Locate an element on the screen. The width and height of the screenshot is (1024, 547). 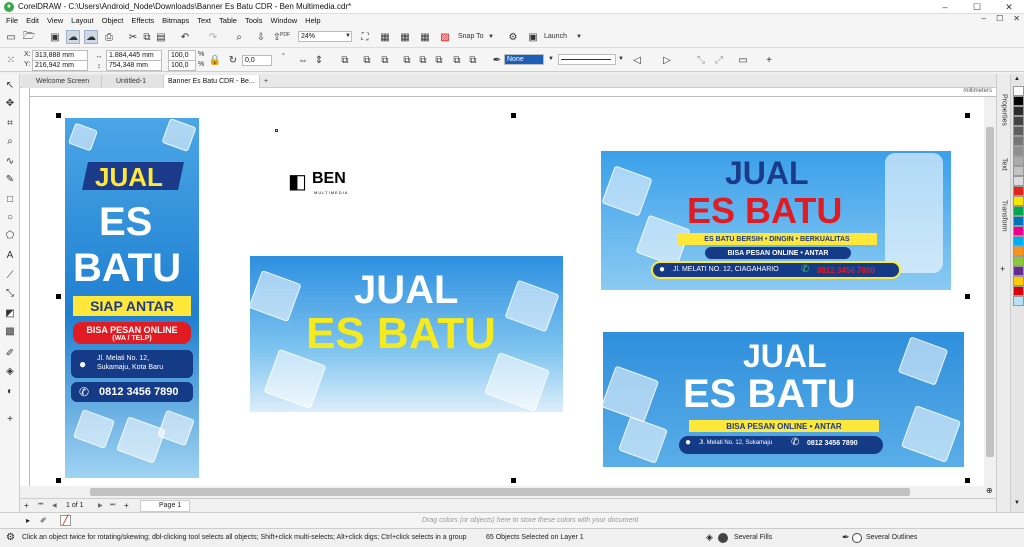
menu-layout: Layout is located at coordinates (86, 20).